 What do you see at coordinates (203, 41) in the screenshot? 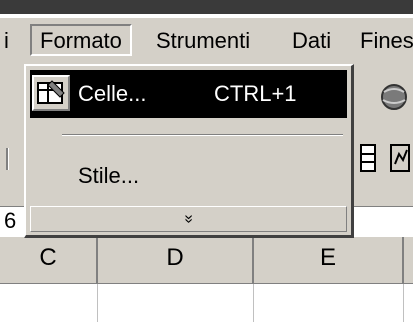
I see `menu-item-strumenti: Strumenti` at bounding box center [203, 41].